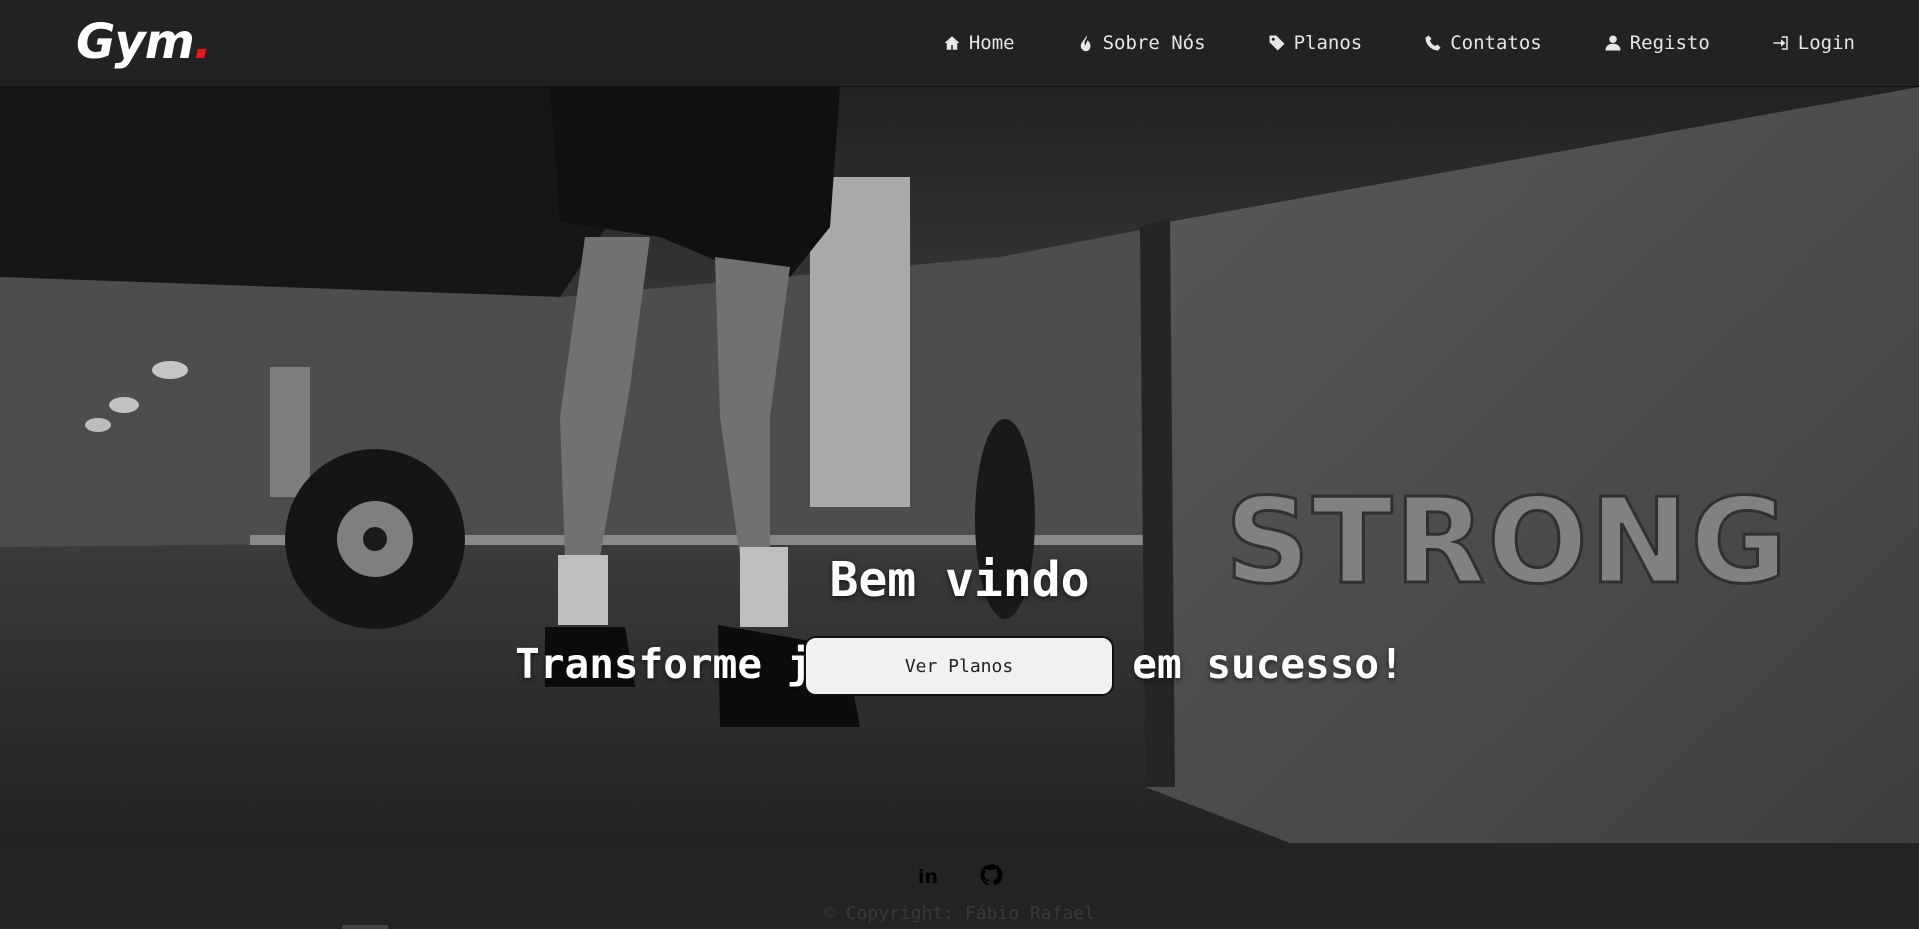 The image size is (1919, 929). What do you see at coordinates (1433, 43) in the screenshot?
I see `phone-icon` at bounding box center [1433, 43].